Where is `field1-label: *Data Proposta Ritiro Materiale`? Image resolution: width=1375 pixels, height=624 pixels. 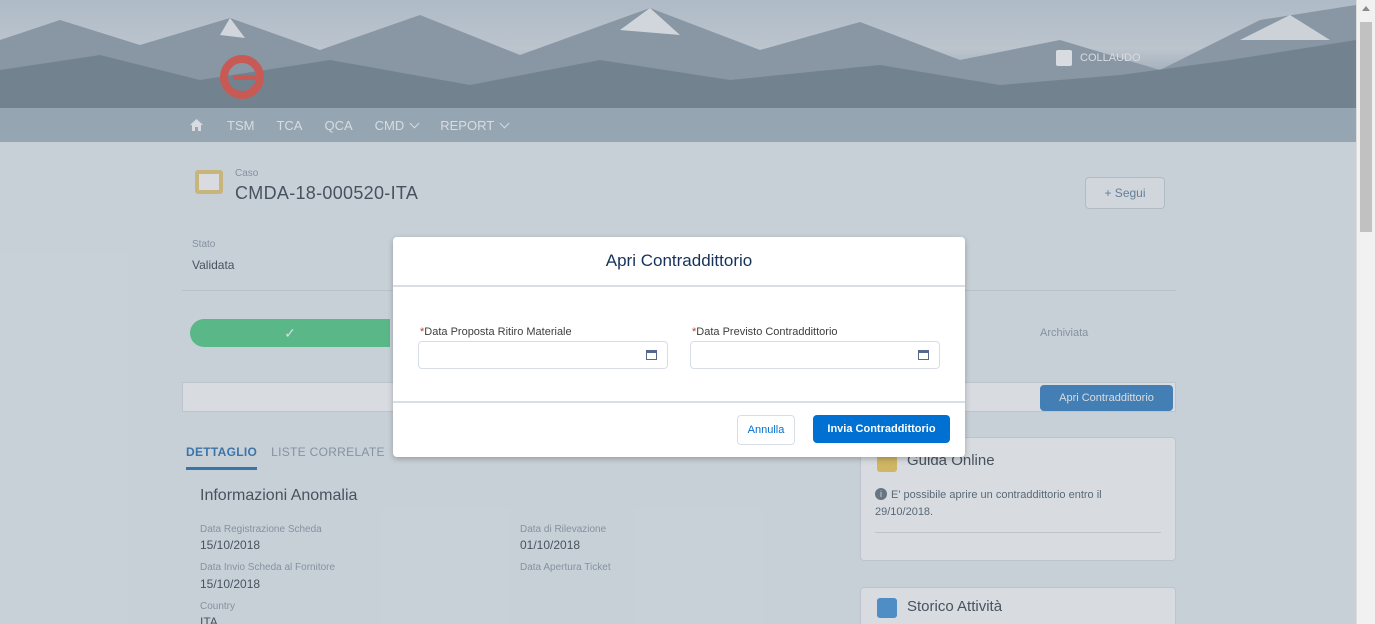
field1-label: *Data Proposta Ritiro Materiale is located at coordinates (496, 332).